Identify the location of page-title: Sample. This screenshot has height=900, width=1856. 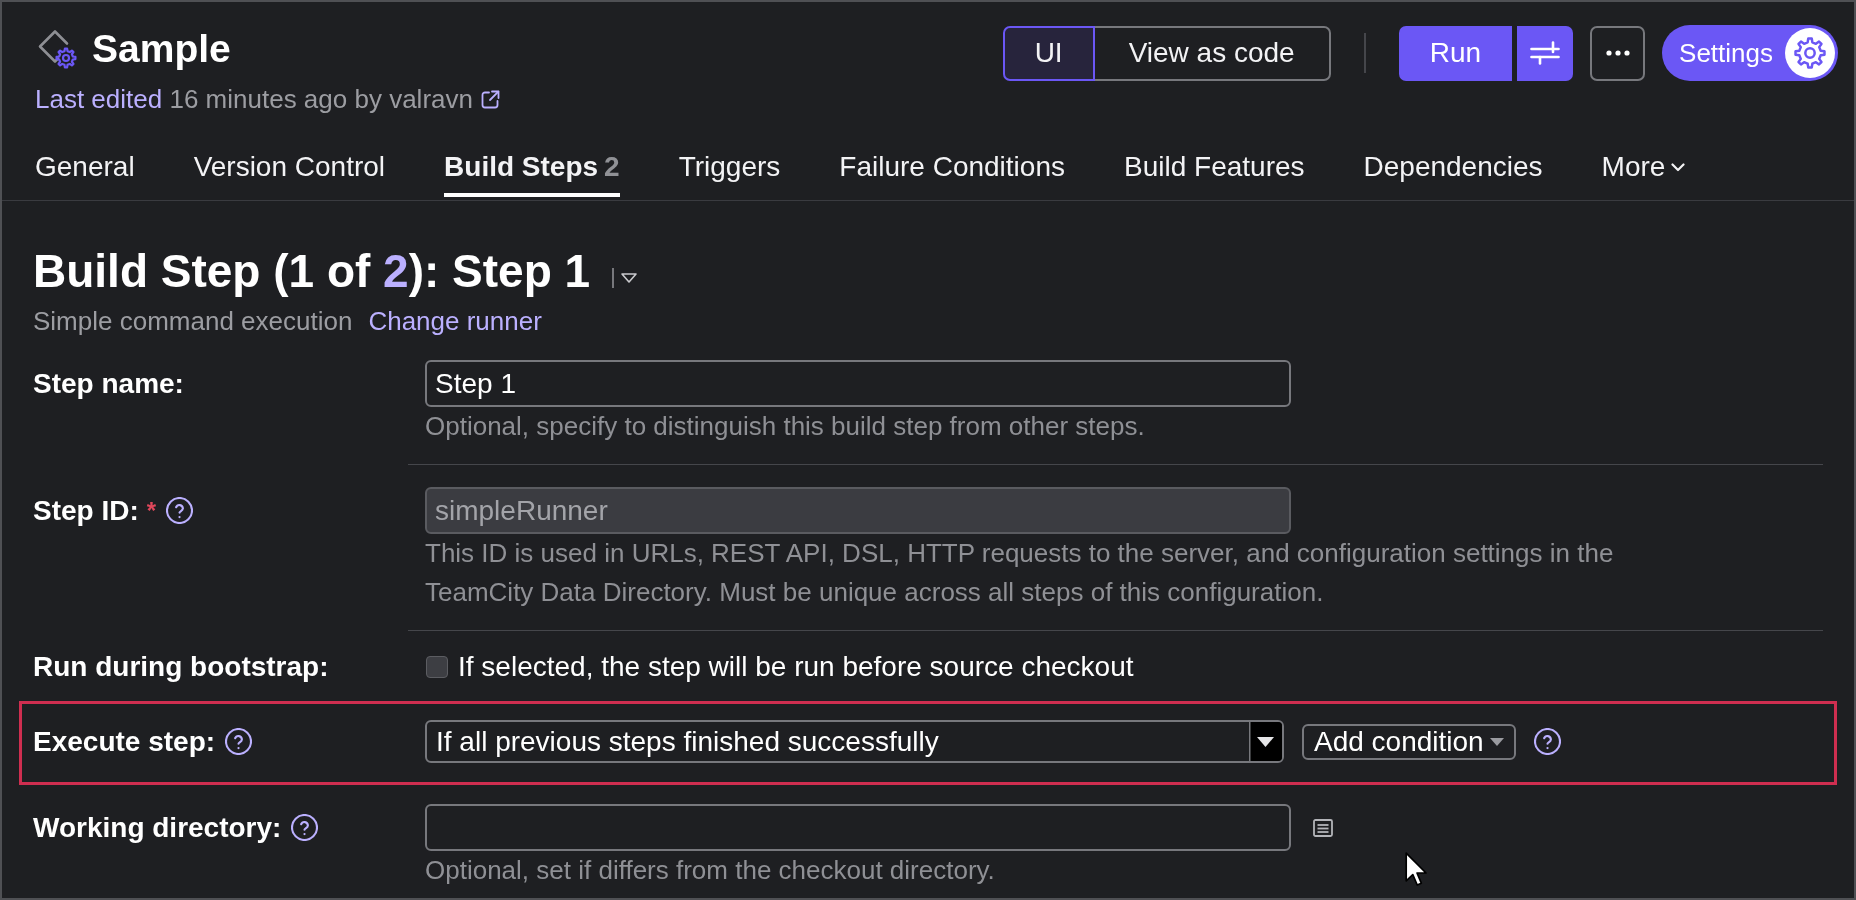
(161, 49).